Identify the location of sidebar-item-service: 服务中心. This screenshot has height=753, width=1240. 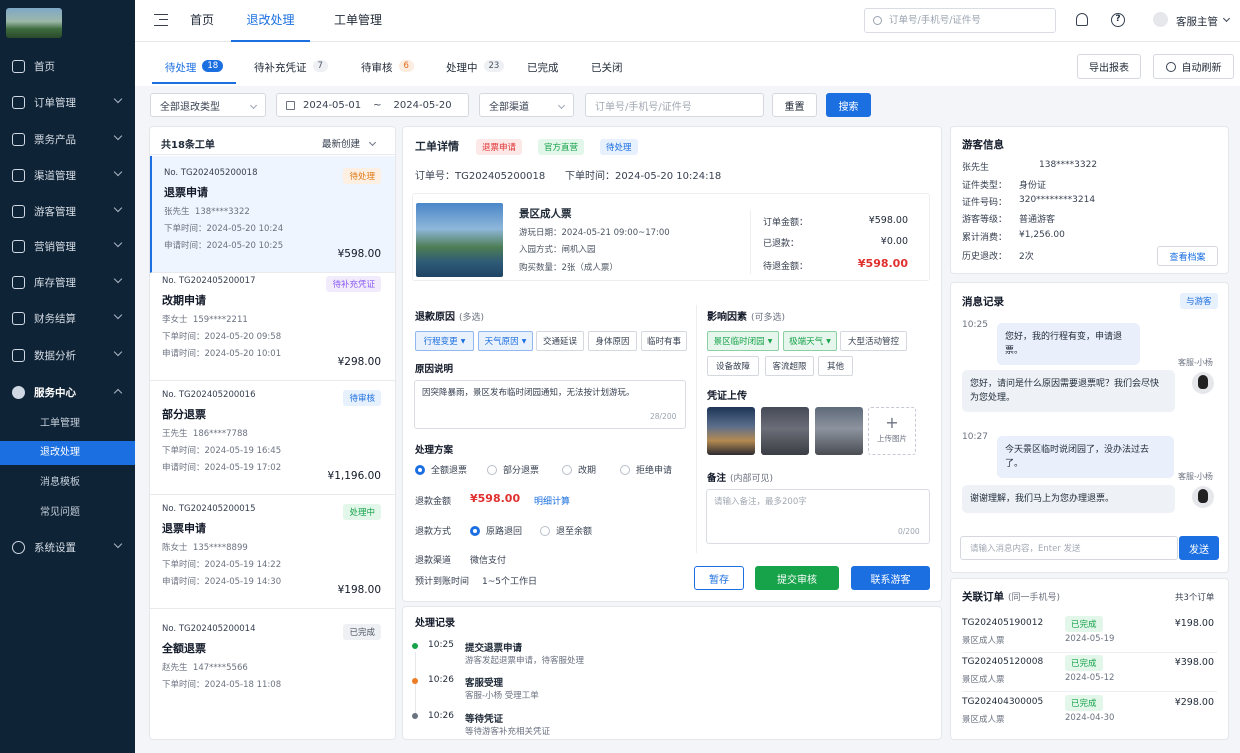
(67, 392).